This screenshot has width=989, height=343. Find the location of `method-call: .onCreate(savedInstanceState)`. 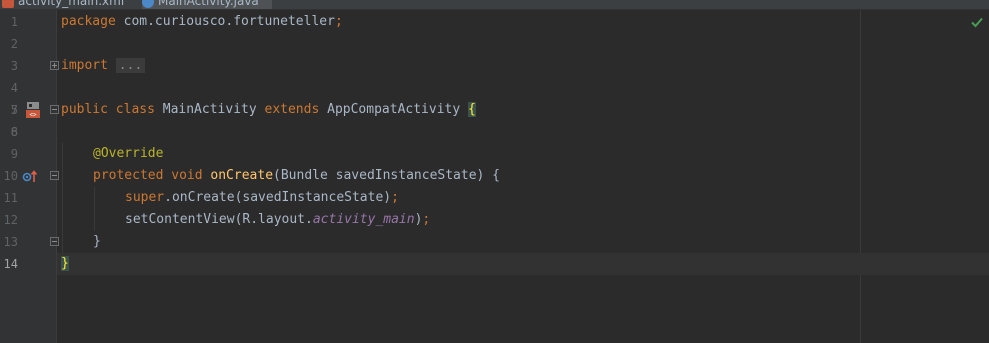

method-call: .onCreate(savedInstanceState) is located at coordinates (278, 197).